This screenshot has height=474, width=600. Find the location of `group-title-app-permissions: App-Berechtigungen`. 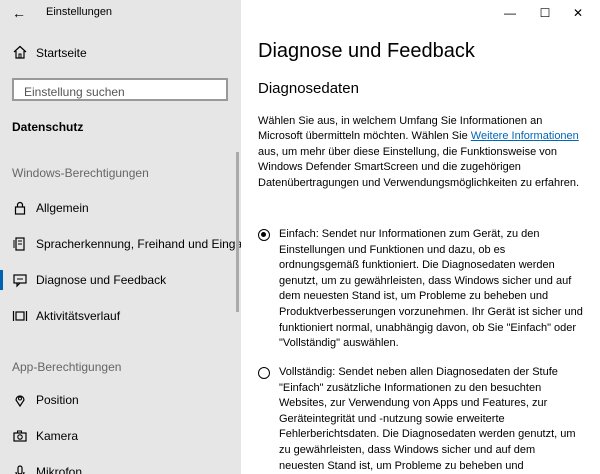

group-title-app-permissions: App-Berechtigungen is located at coordinates (67, 367).